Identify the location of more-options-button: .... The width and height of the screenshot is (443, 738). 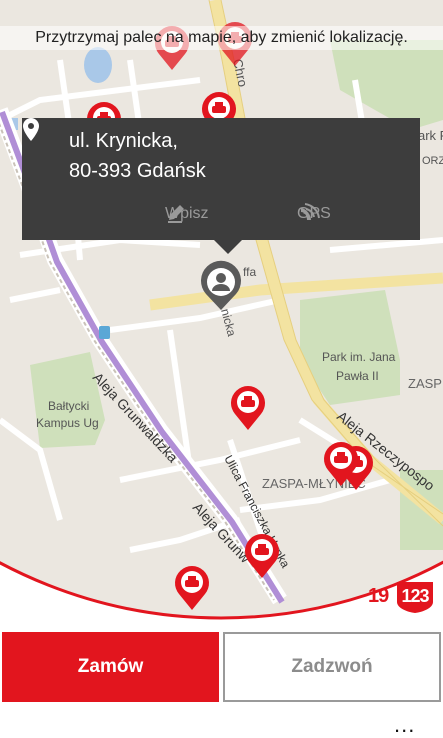
(404, 725).